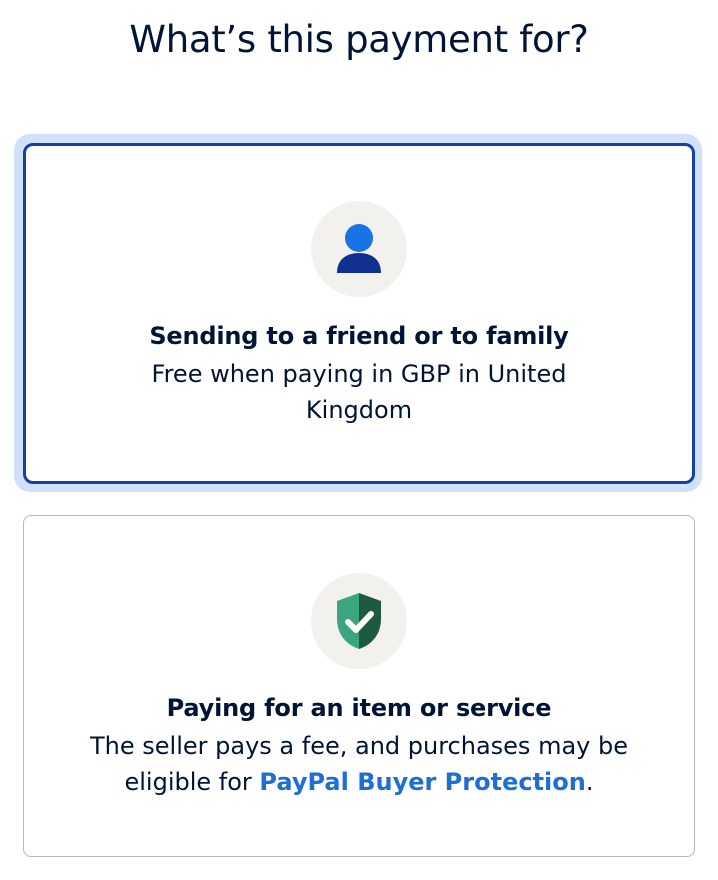 This screenshot has width=718, height=880. I want to click on option-title: Sending to a friend or to family, so click(359, 336).